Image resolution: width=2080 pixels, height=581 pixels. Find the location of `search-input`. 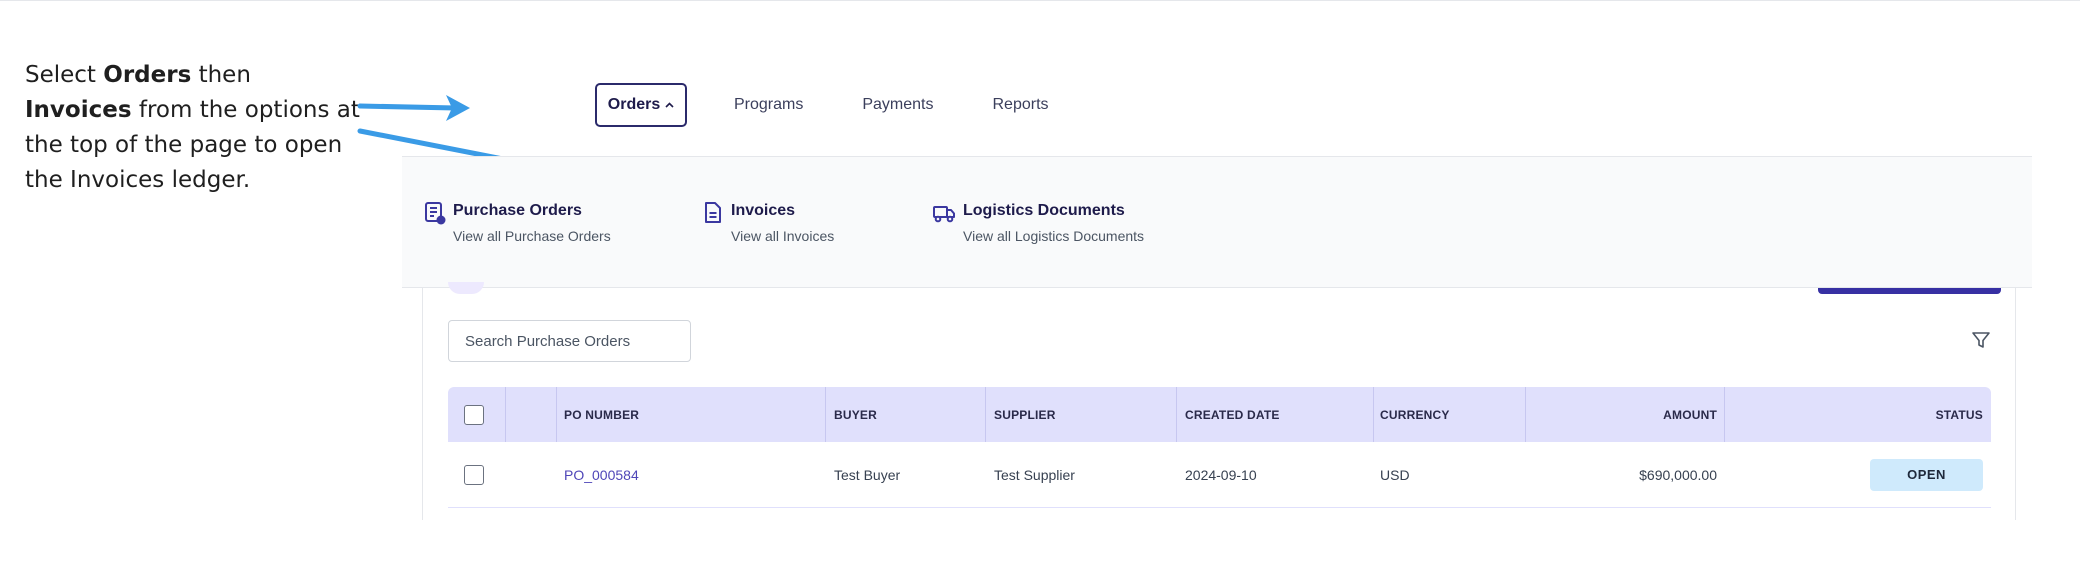

search-input is located at coordinates (569, 341).